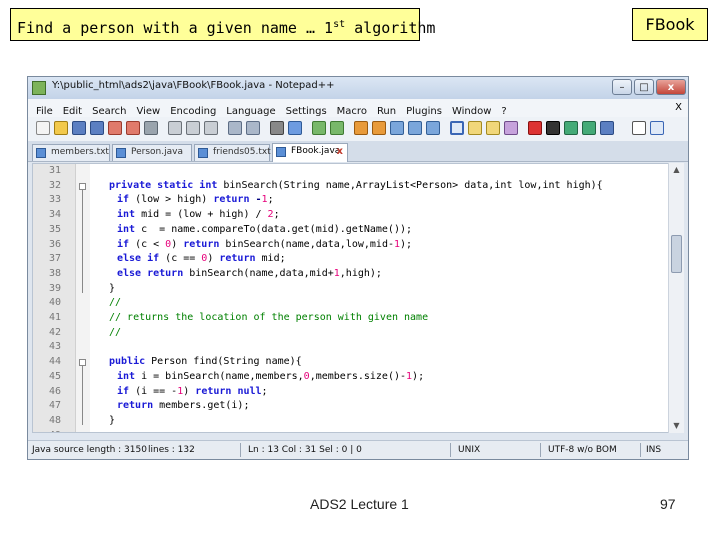  Describe the element at coordinates (211, 128) in the screenshot. I see `paste-icon` at that location.